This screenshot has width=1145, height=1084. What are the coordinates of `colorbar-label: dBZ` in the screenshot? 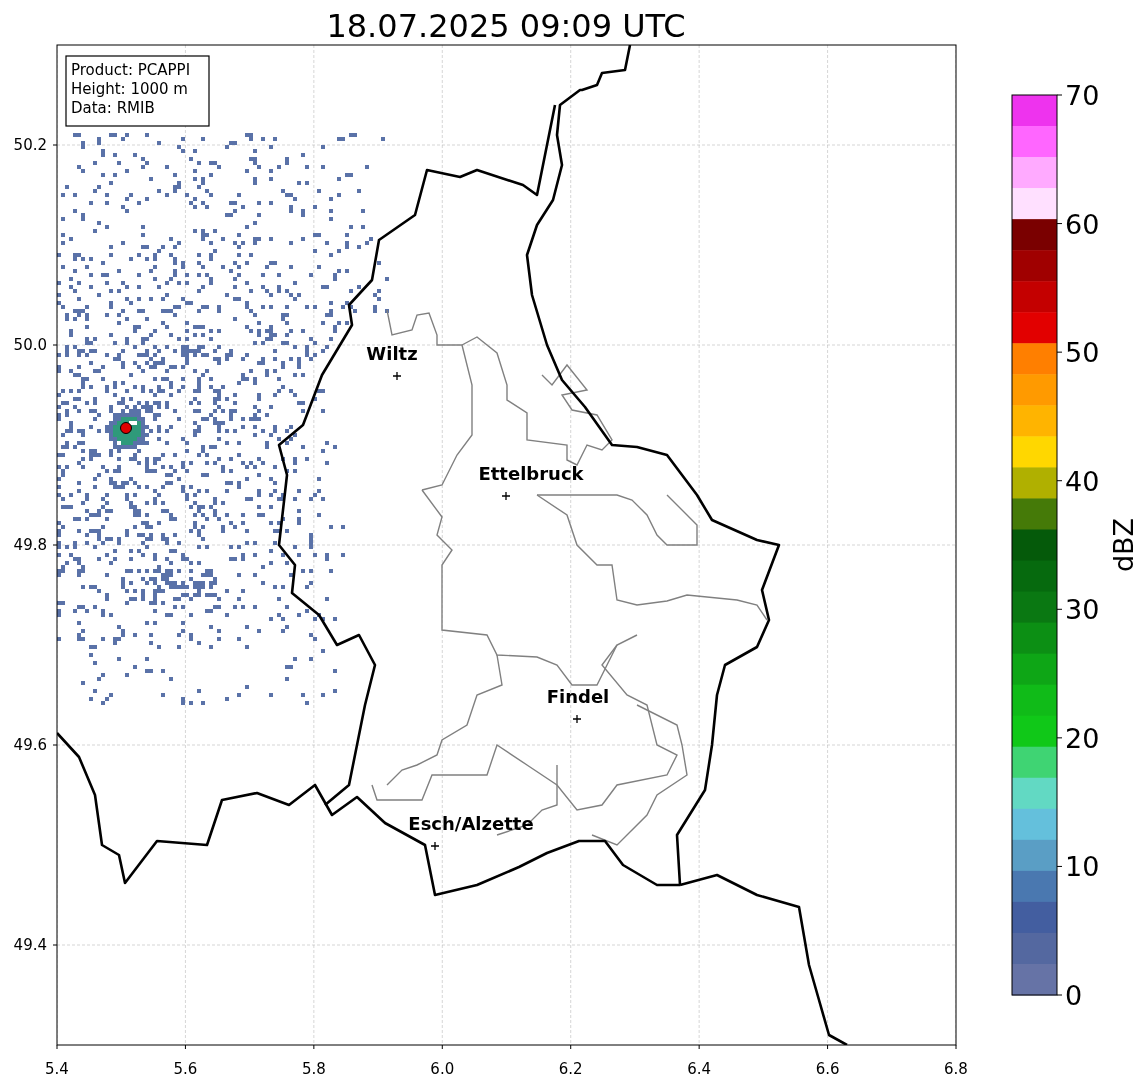 It's located at (1123, 545).